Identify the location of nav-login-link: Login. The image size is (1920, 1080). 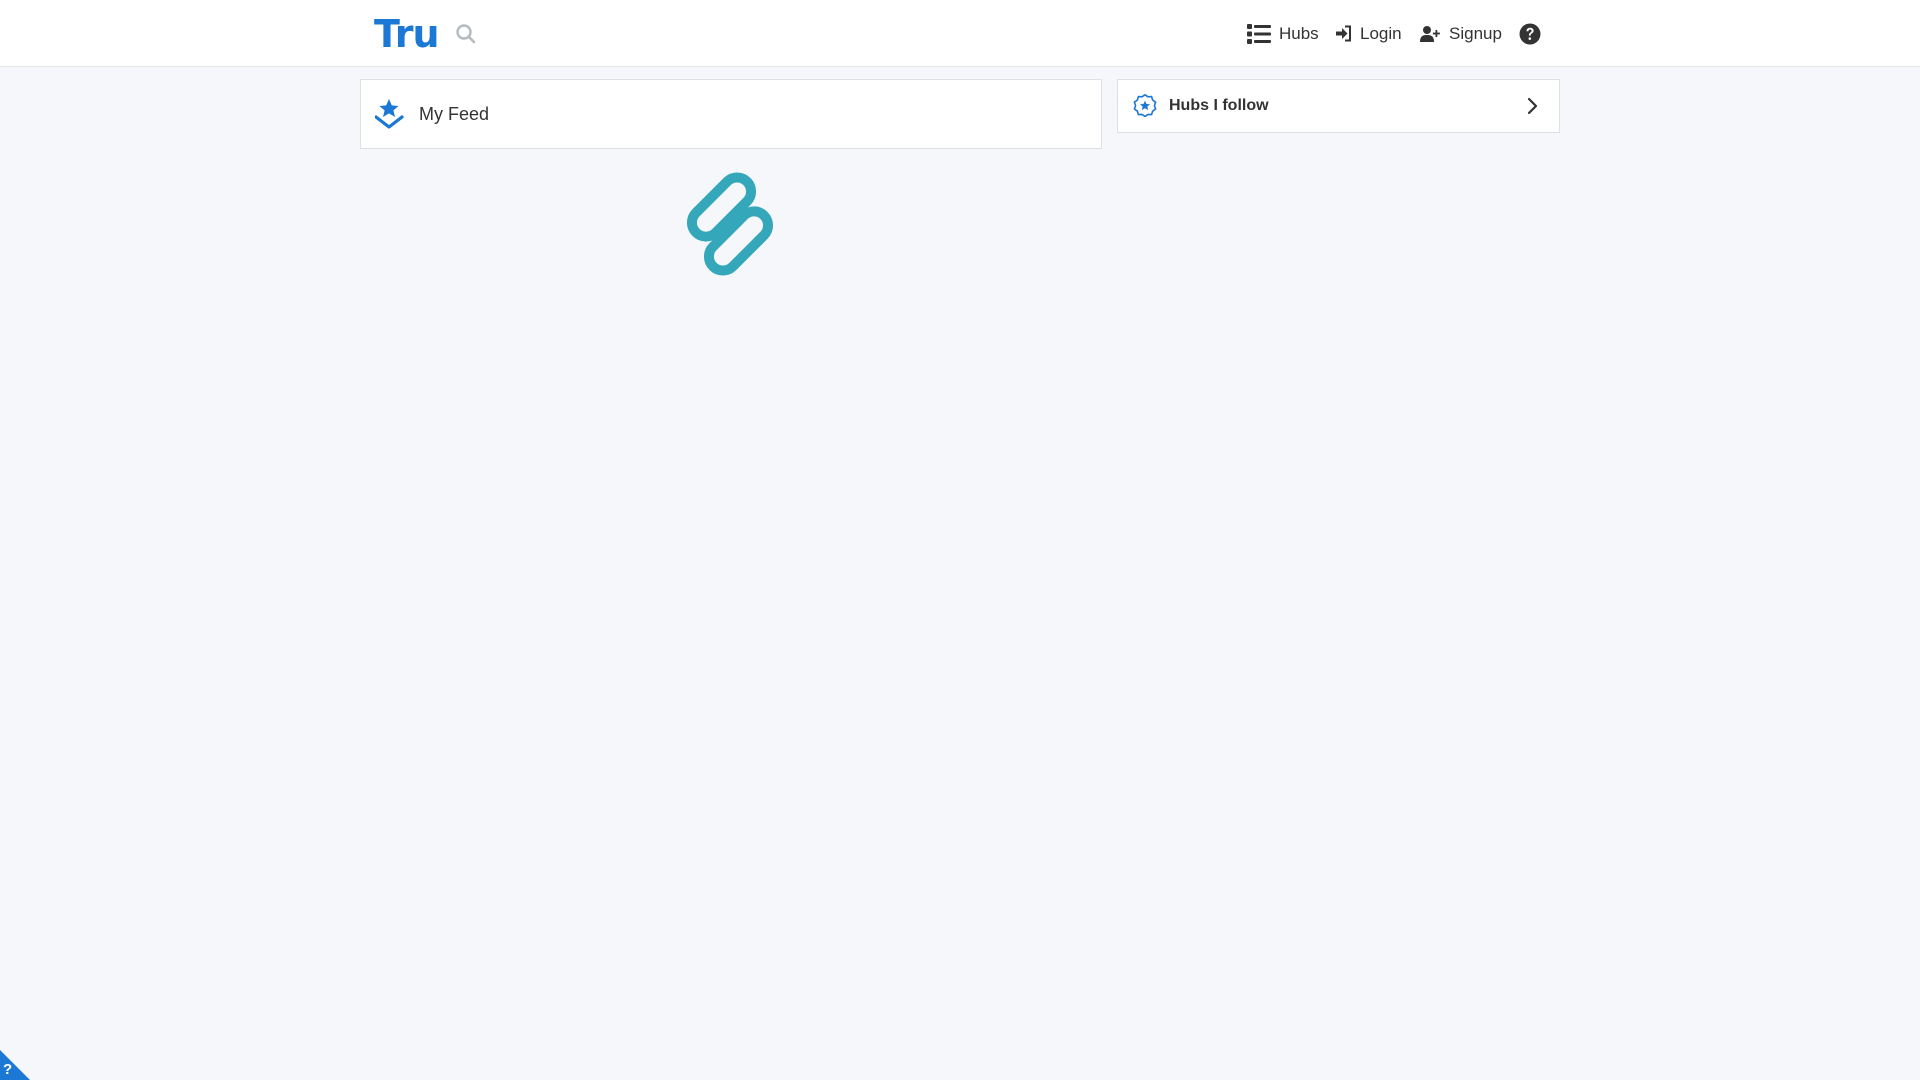
(1368, 33).